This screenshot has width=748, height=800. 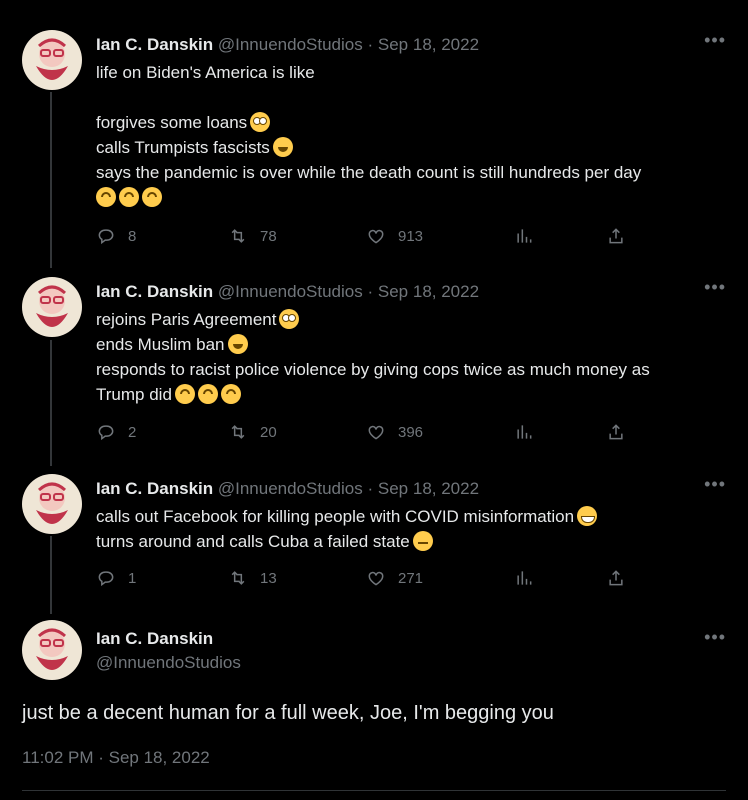 What do you see at coordinates (116, 432) in the screenshot?
I see `reply-button: 2` at bounding box center [116, 432].